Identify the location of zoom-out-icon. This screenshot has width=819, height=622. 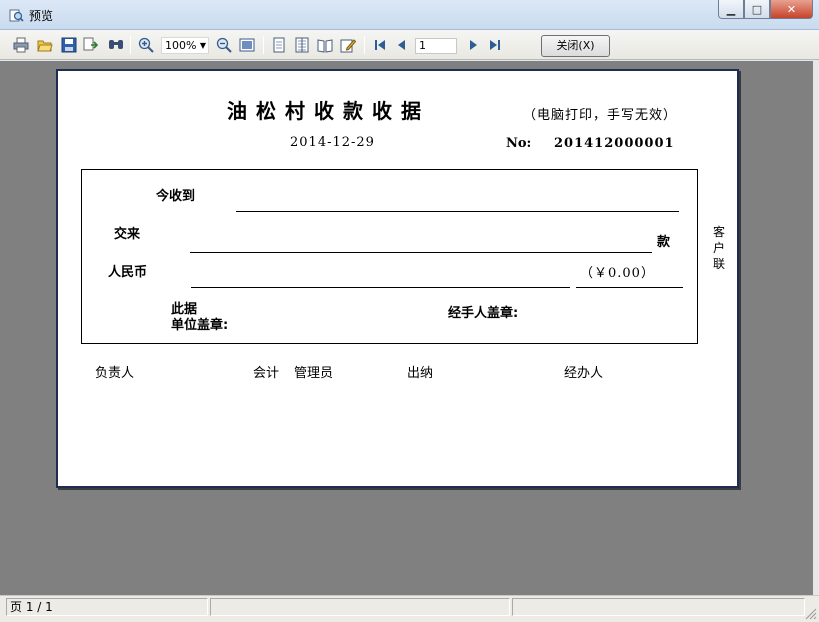
(224, 45).